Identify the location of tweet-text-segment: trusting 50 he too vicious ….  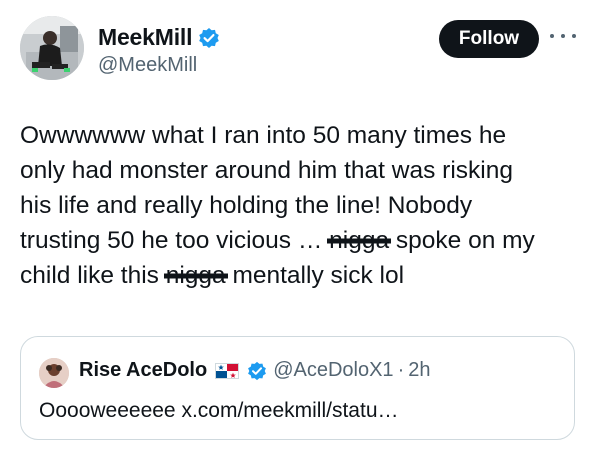
(175, 240).